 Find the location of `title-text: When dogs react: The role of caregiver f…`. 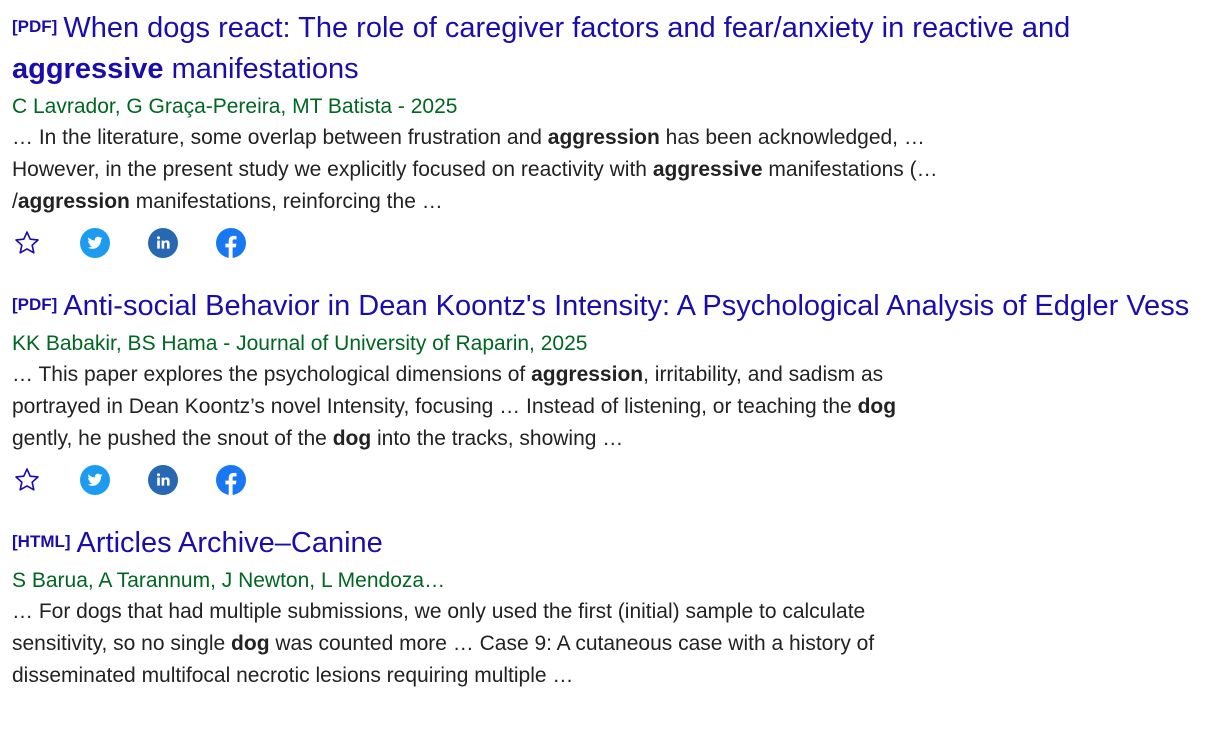

title-text: When dogs react: The role of caregiver f… is located at coordinates (567, 28).